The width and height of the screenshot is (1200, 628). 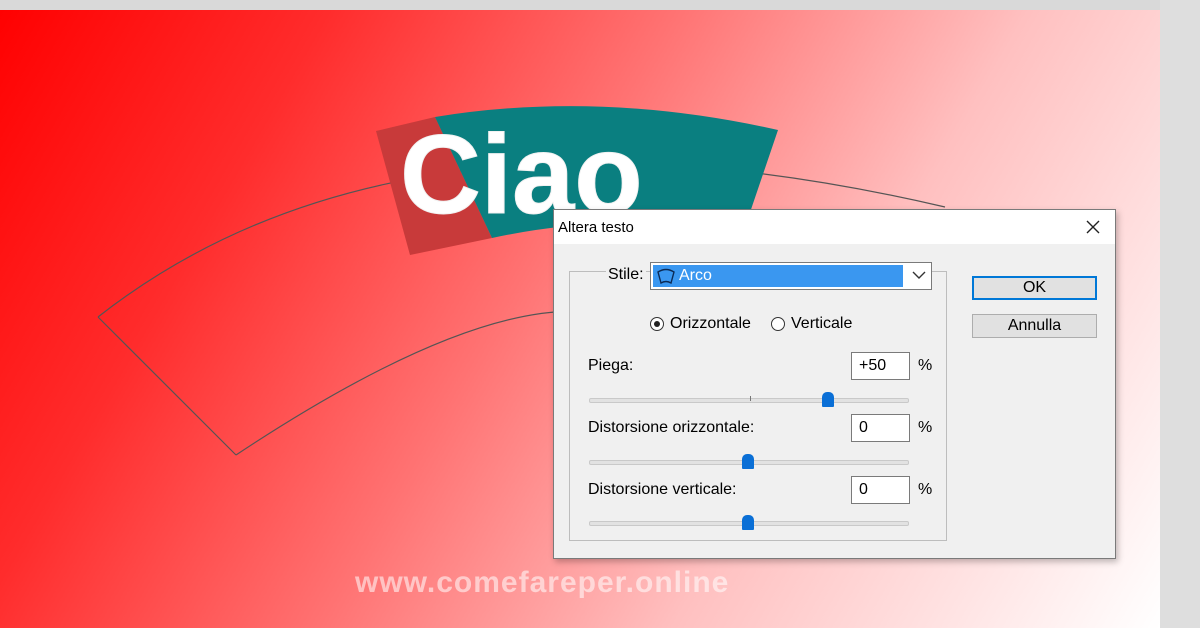 I want to click on workspace-right-border, so click(x=1180, y=314).